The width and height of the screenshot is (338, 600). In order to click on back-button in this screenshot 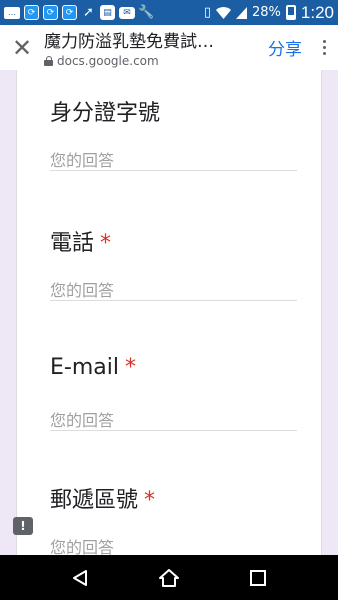, I will do `click(80, 578)`.